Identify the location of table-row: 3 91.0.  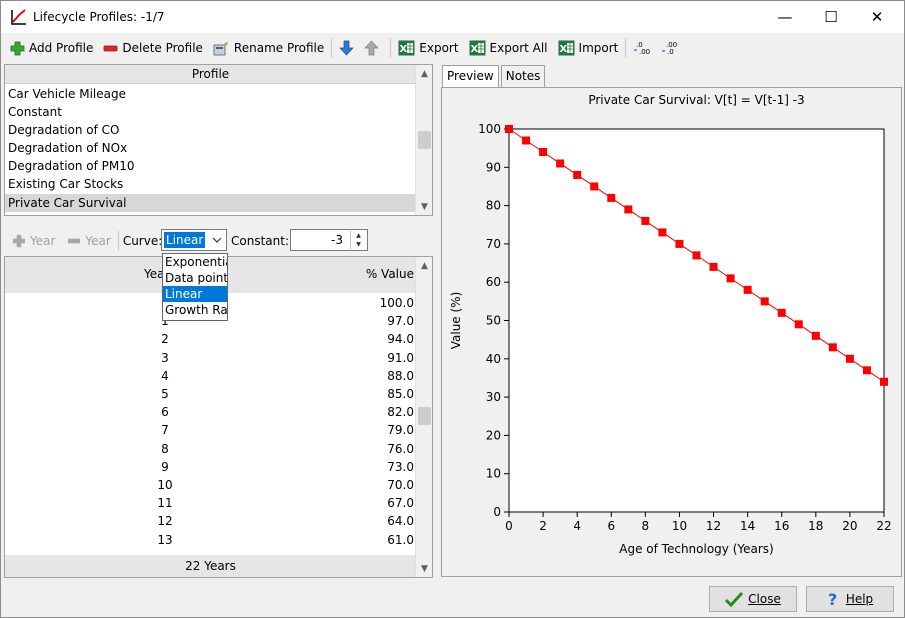
(210, 358).